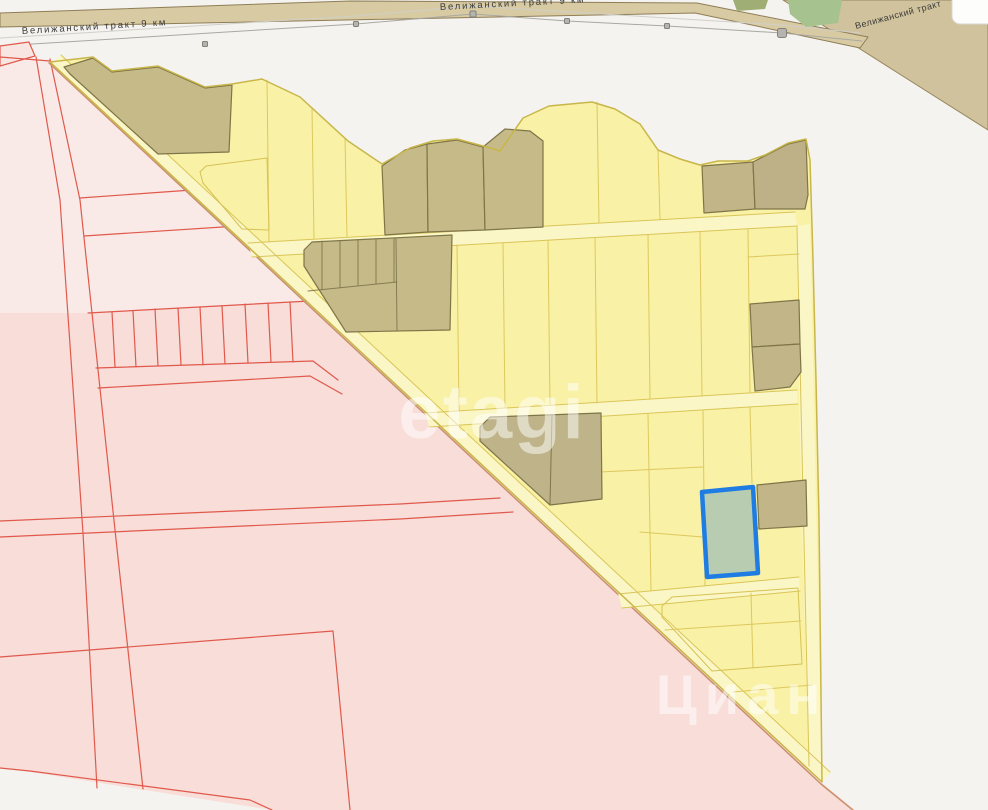 This screenshot has height=810, width=988. What do you see at coordinates (782, 33) in the screenshot?
I see `survey-marker-pin` at bounding box center [782, 33].